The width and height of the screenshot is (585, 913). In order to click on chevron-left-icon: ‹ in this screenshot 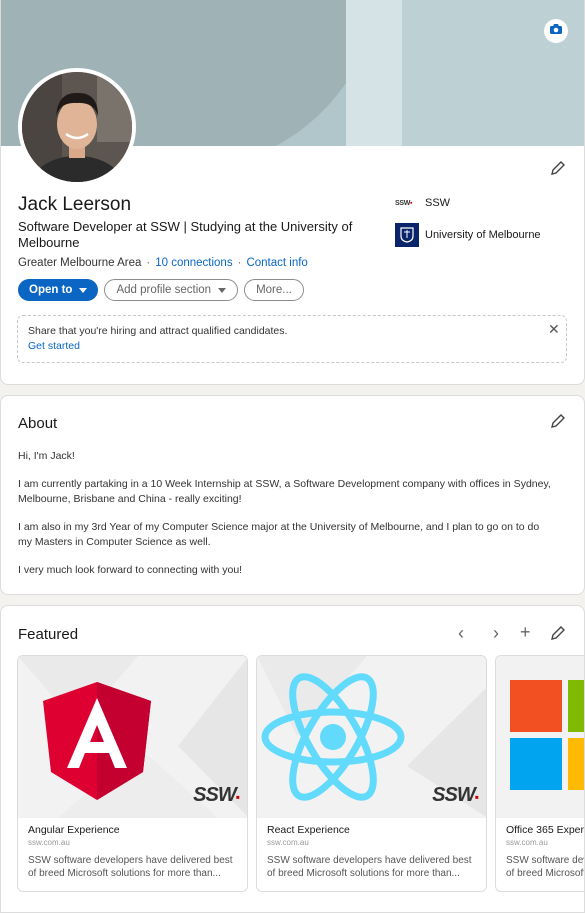, I will do `click(461, 633)`.